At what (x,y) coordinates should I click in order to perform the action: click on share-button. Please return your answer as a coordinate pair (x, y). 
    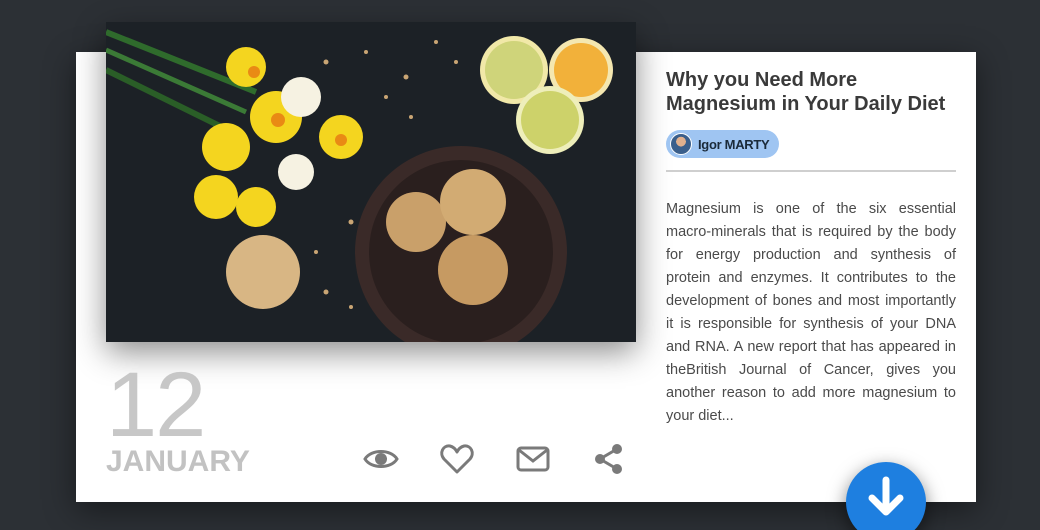
    Looking at the image, I should click on (609, 459).